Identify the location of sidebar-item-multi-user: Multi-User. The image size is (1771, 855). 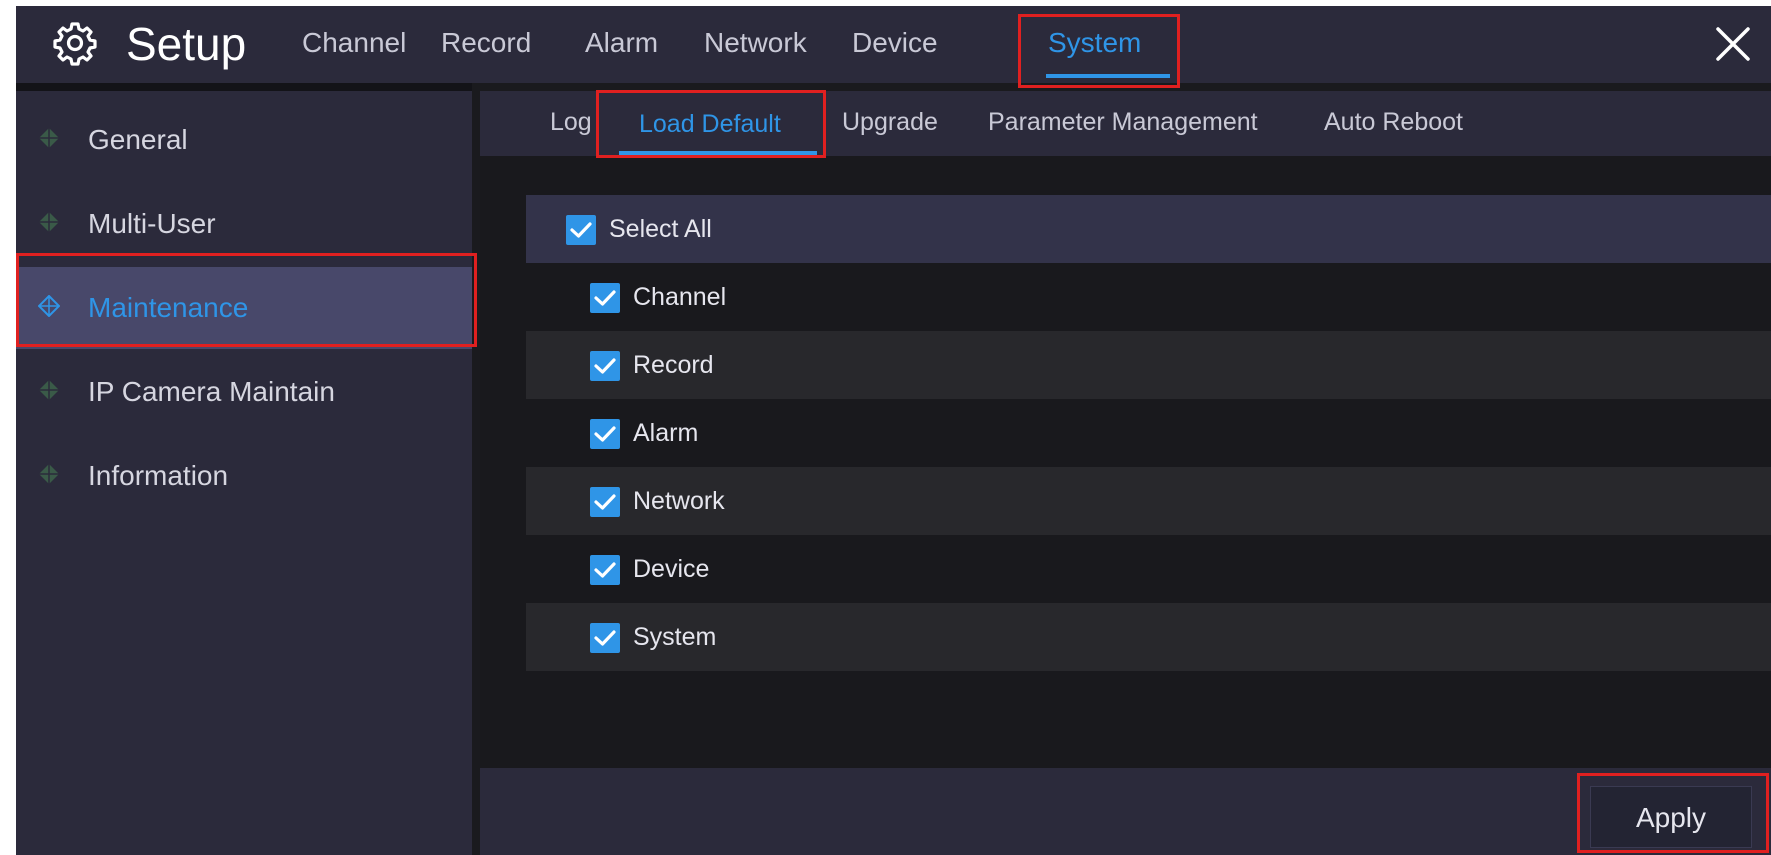
(244, 224).